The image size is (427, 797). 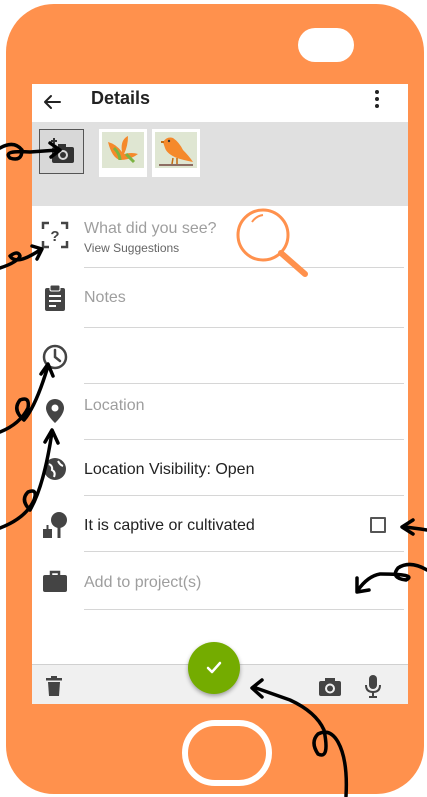 What do you see at coordinates (52, 102) in the screenshot?
I see `arrow-left-icon` at bounding box center [52, 102].